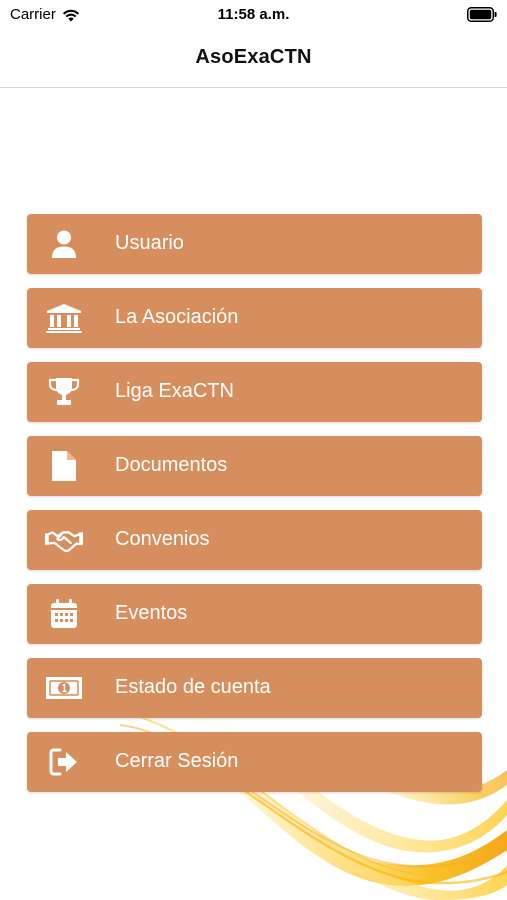 Image resolution: width=507 pixels, height=900 pixels. Describe the element at coordinates (64, 318) in the screenshot. I see `institution-icon` at that location.